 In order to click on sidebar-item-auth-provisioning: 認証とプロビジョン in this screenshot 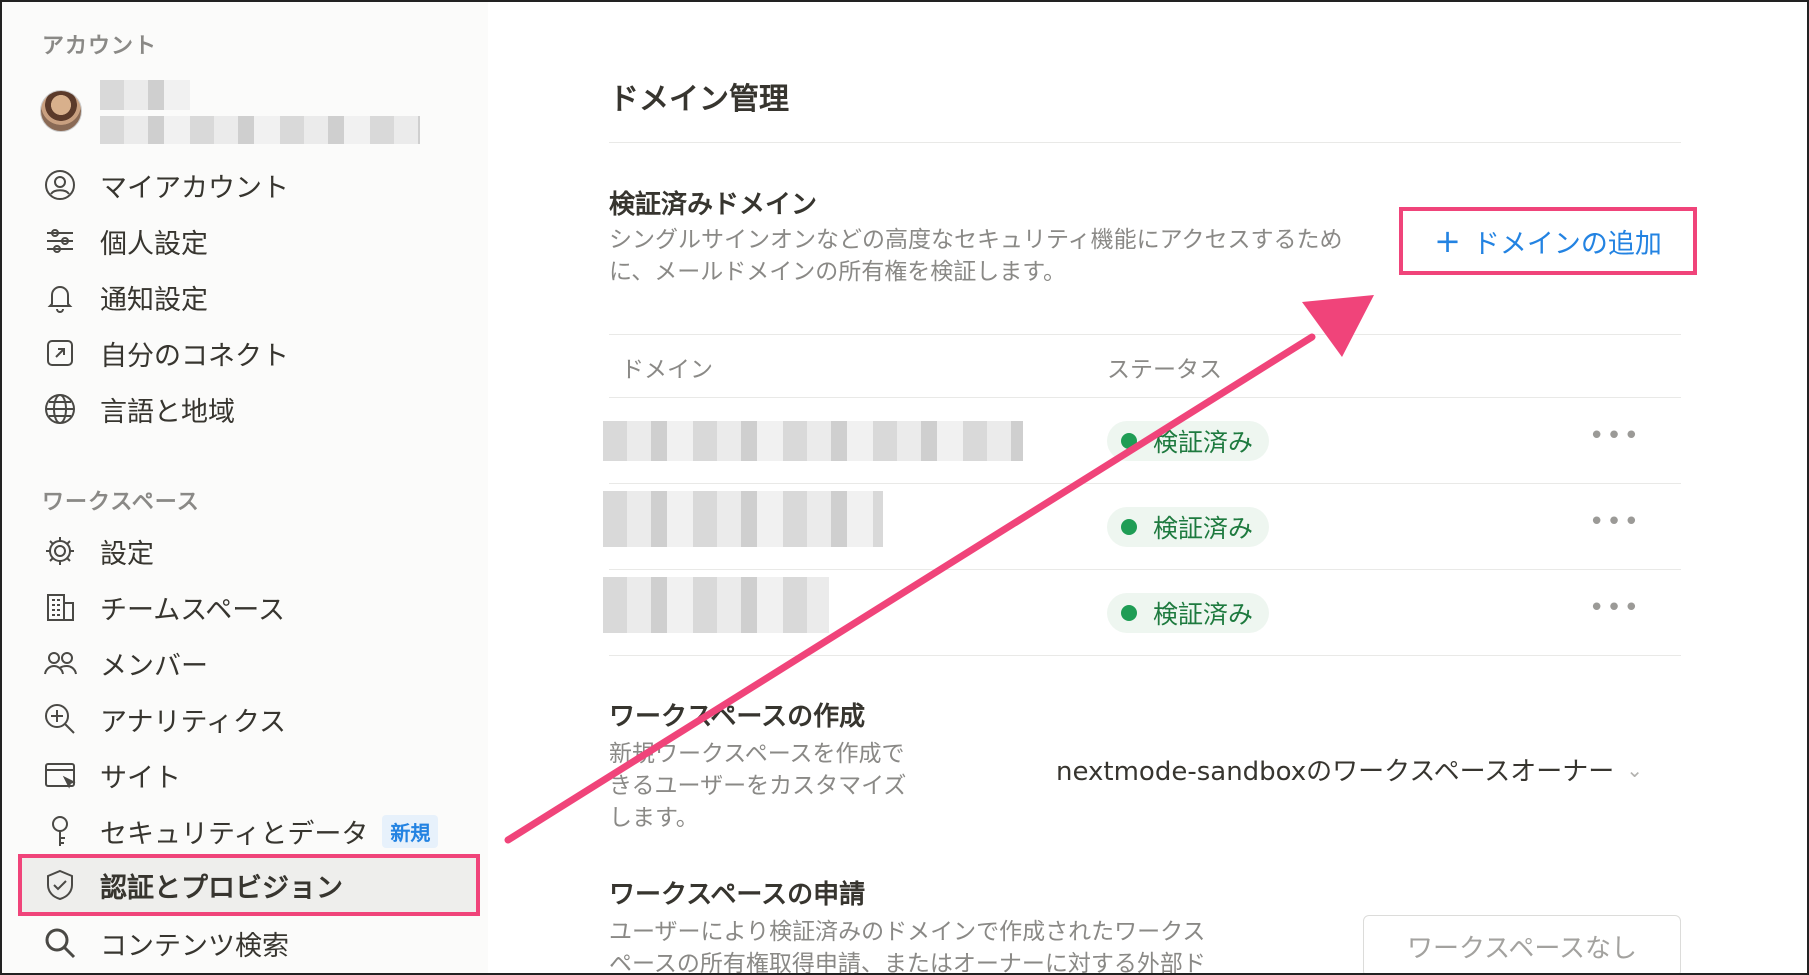, I will do `click(252, 885)`.